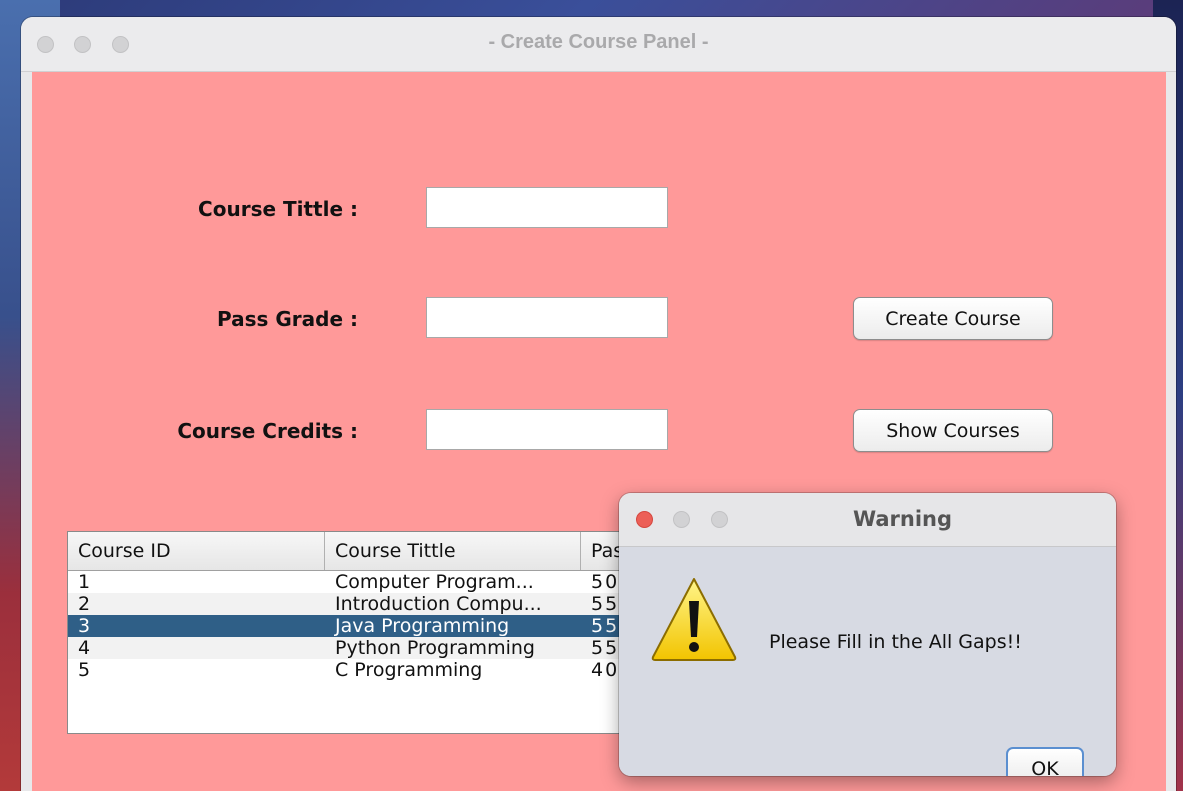 This screenshot has width=1183, height=791. Describe the element at coordinates (84, 648) in the screenshot. I see `cell-course-id: 4` at that location.